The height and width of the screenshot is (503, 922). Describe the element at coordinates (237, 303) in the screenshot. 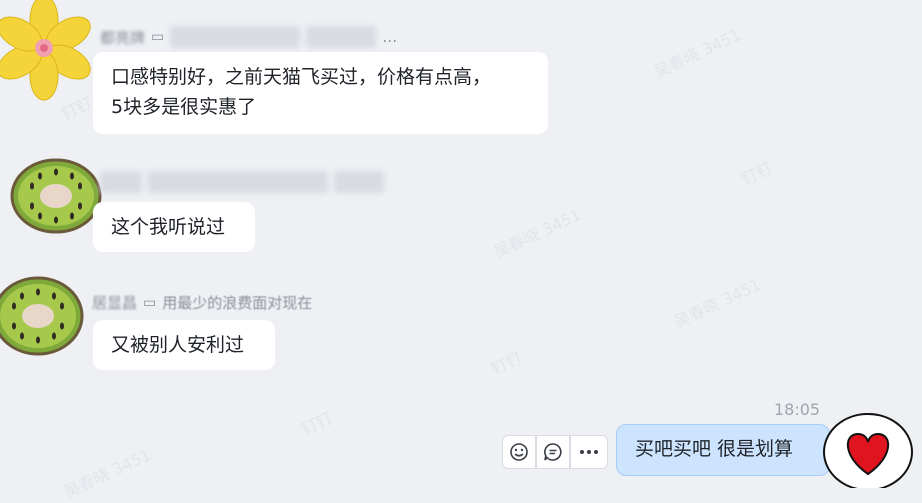

I see `sender-status: 用最少的浪费面对现在` at that location.